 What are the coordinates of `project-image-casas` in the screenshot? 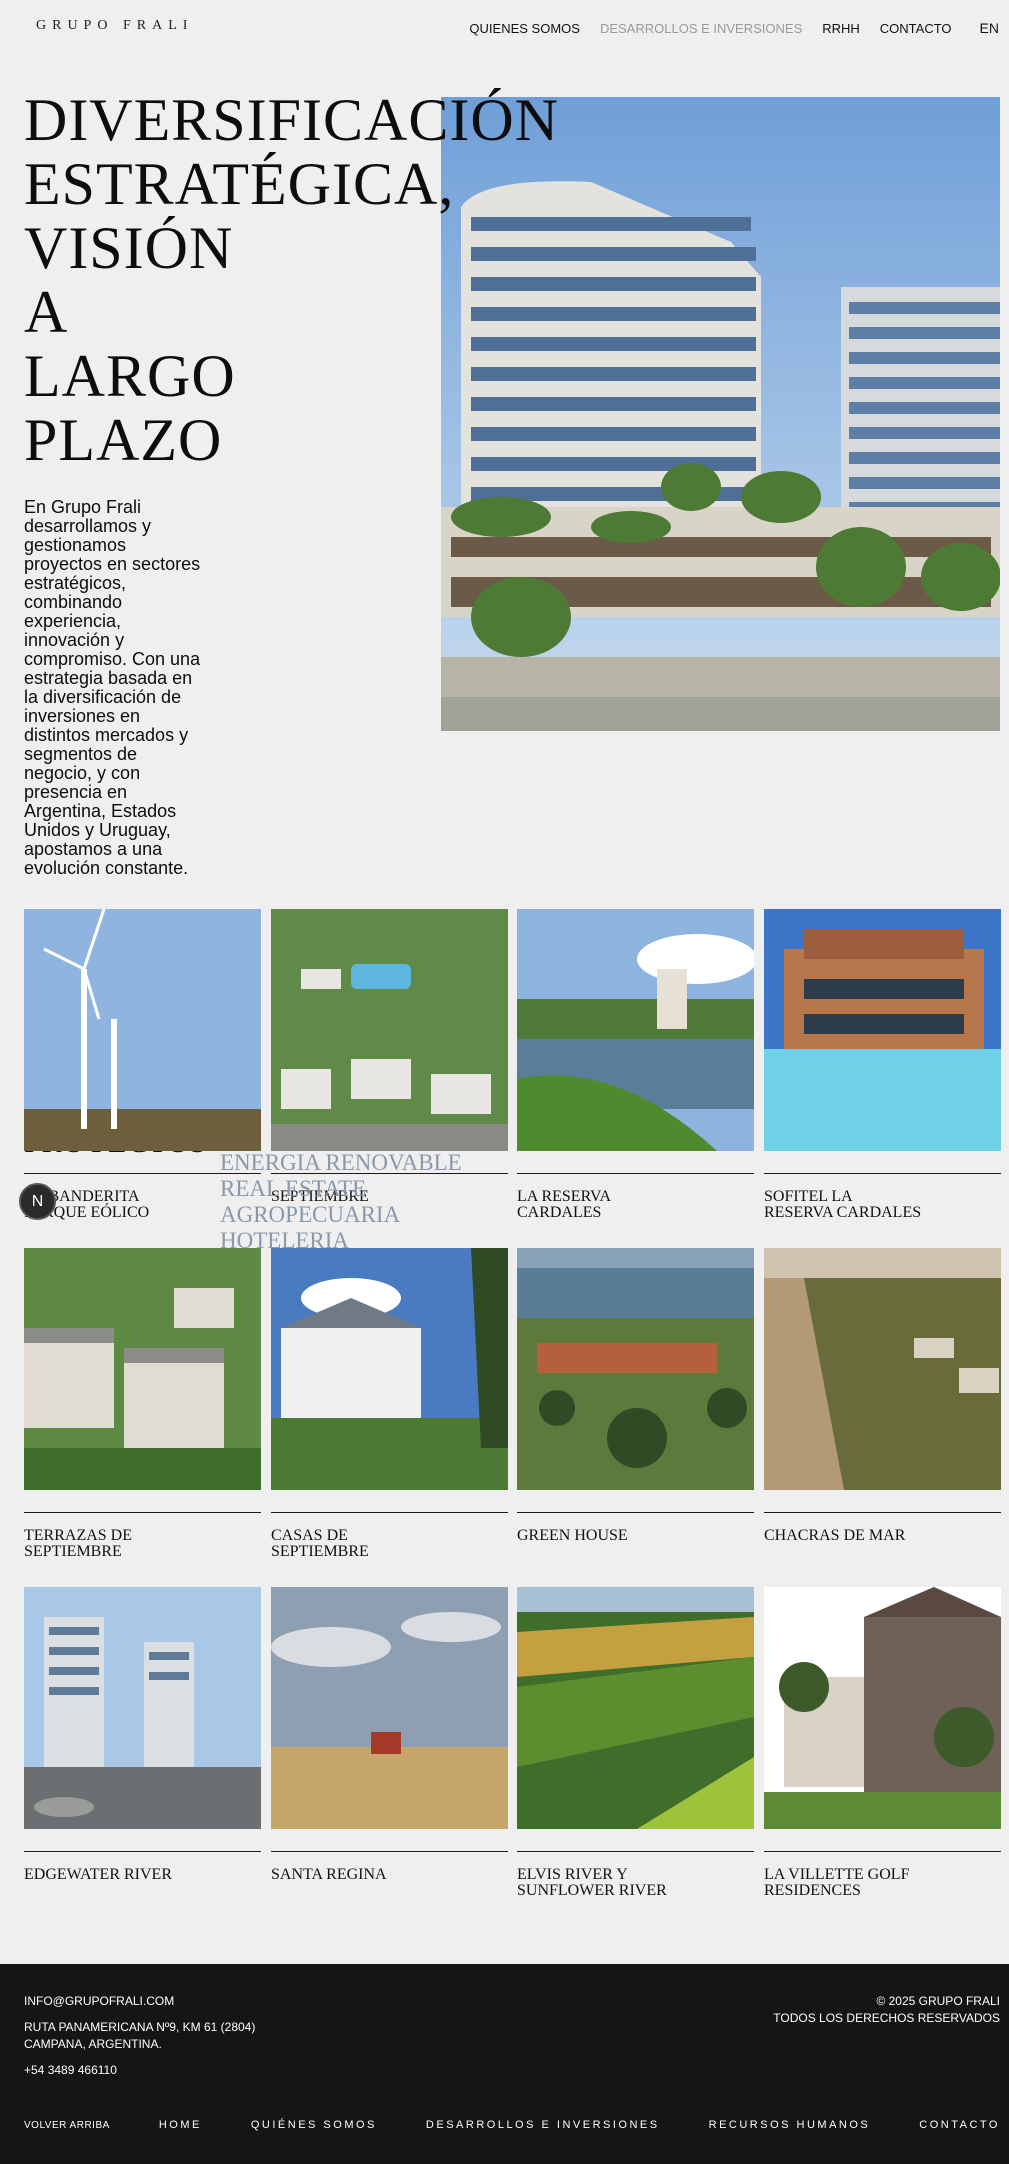 It's located at (389, 1369).